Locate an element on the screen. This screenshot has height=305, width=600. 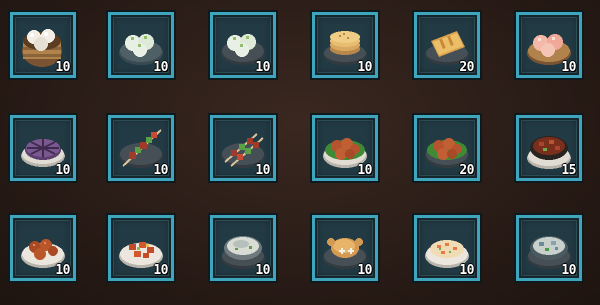
inventory-slot: 15 is located at coordinates (549, 148).